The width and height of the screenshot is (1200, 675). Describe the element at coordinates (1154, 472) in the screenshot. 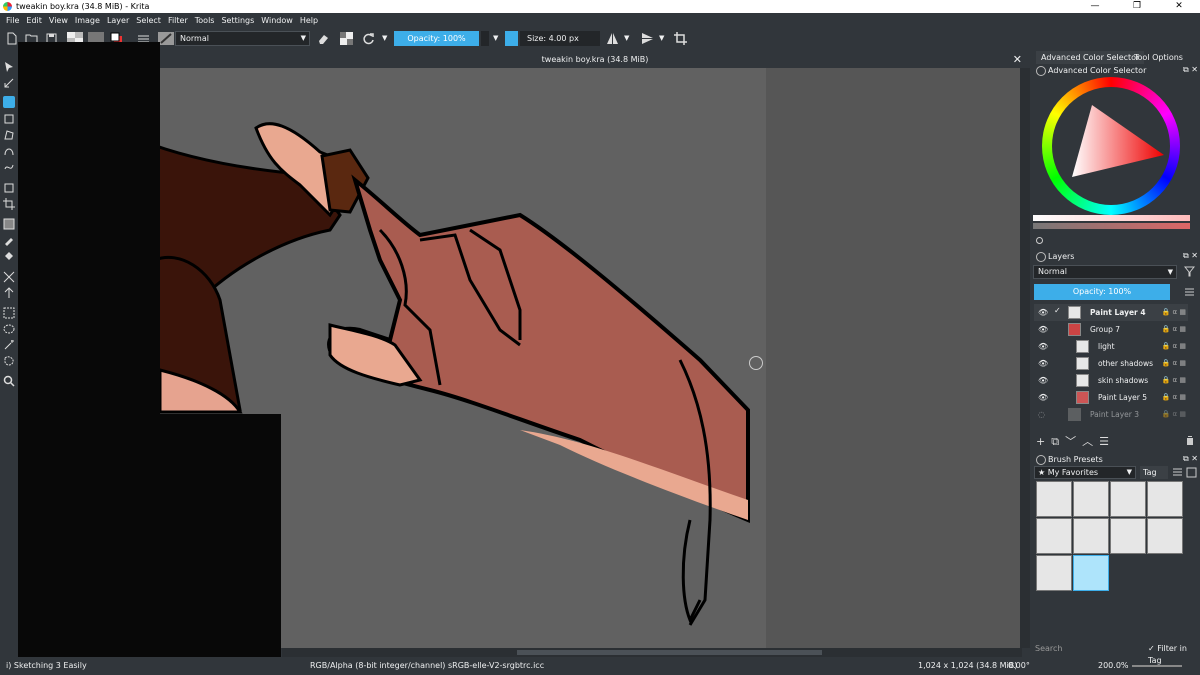

I see `tag-button: Tag` at that location.